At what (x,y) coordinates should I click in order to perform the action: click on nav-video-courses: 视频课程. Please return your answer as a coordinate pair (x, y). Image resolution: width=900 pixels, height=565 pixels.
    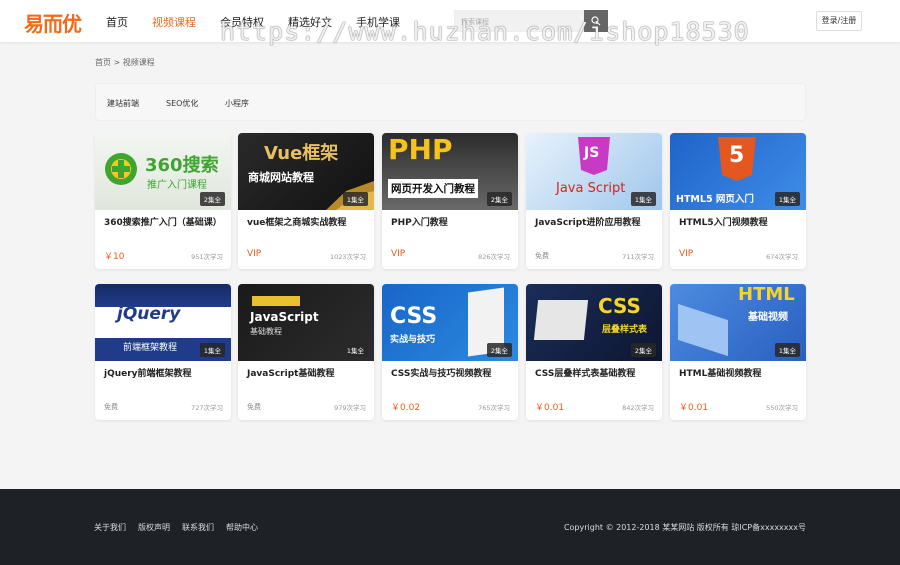
    Looking at the image, I should click on (174, 22).